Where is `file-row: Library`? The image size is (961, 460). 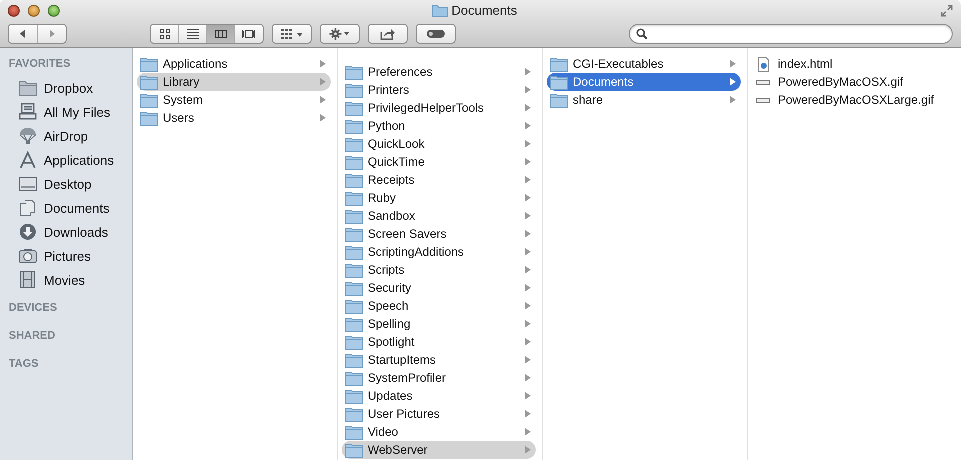 file-row: Library is located at coordinates (234, 82).